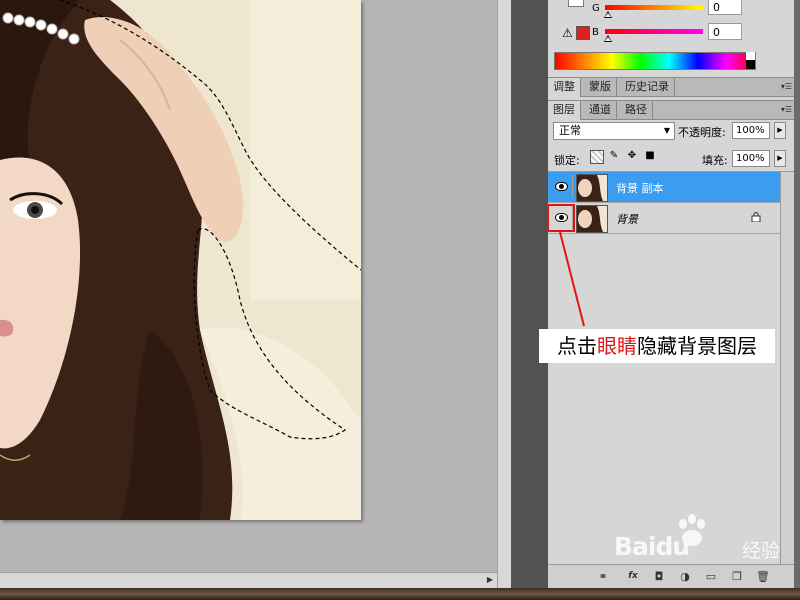  I want to click on layer-visibility-toggle, so click(561, 186).